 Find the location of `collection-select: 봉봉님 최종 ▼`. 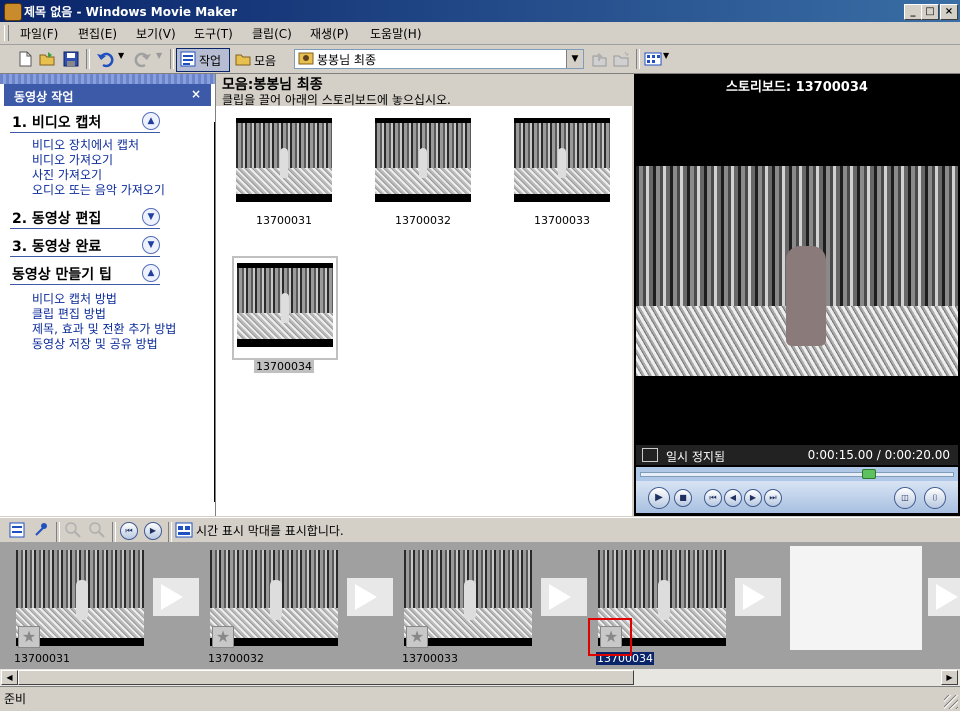

collection-select: 봉봉님 최종 ▼ is located at coordinates (439, 59).